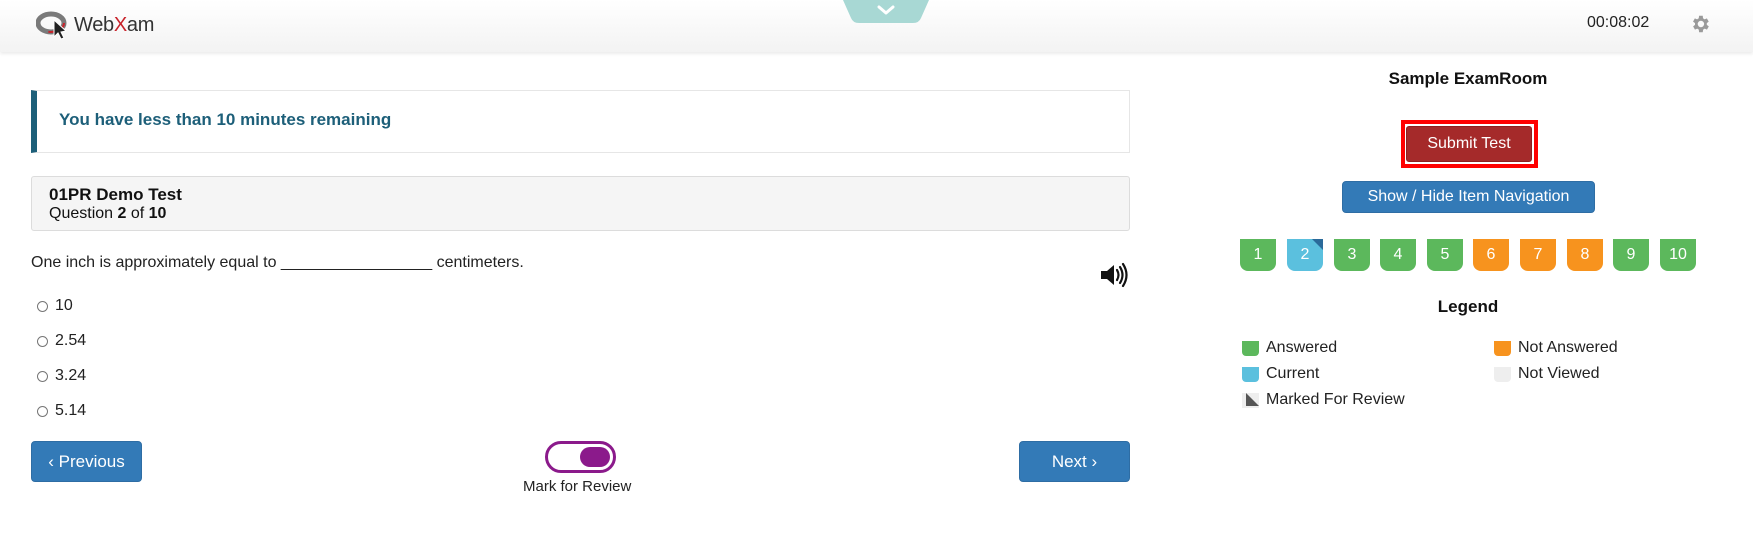 The width and height of the screenshot is (1753, 545). I want to click on toggle-knob, so click(595, 457).